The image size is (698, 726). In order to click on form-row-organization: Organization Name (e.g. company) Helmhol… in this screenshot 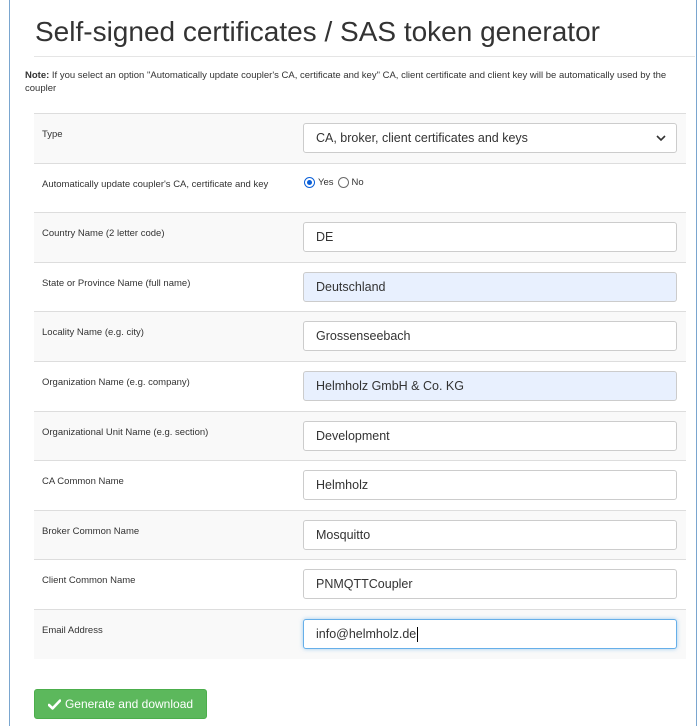, I will do `click(360, 385)`.